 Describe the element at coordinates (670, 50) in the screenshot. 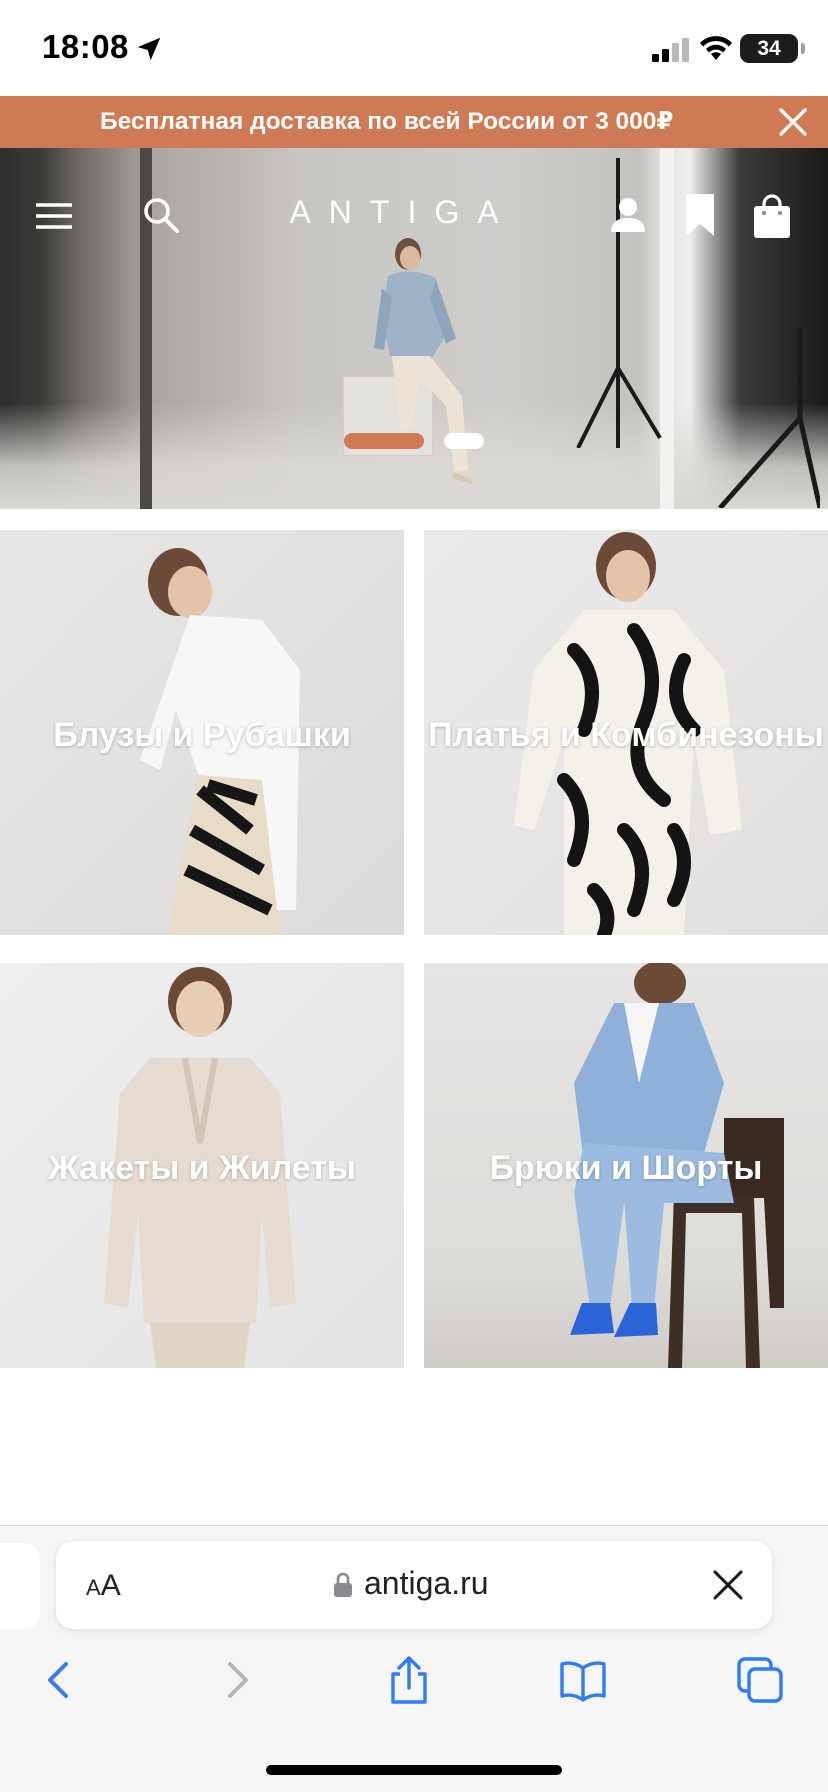

I see `cellular-signal-icon` at that location.